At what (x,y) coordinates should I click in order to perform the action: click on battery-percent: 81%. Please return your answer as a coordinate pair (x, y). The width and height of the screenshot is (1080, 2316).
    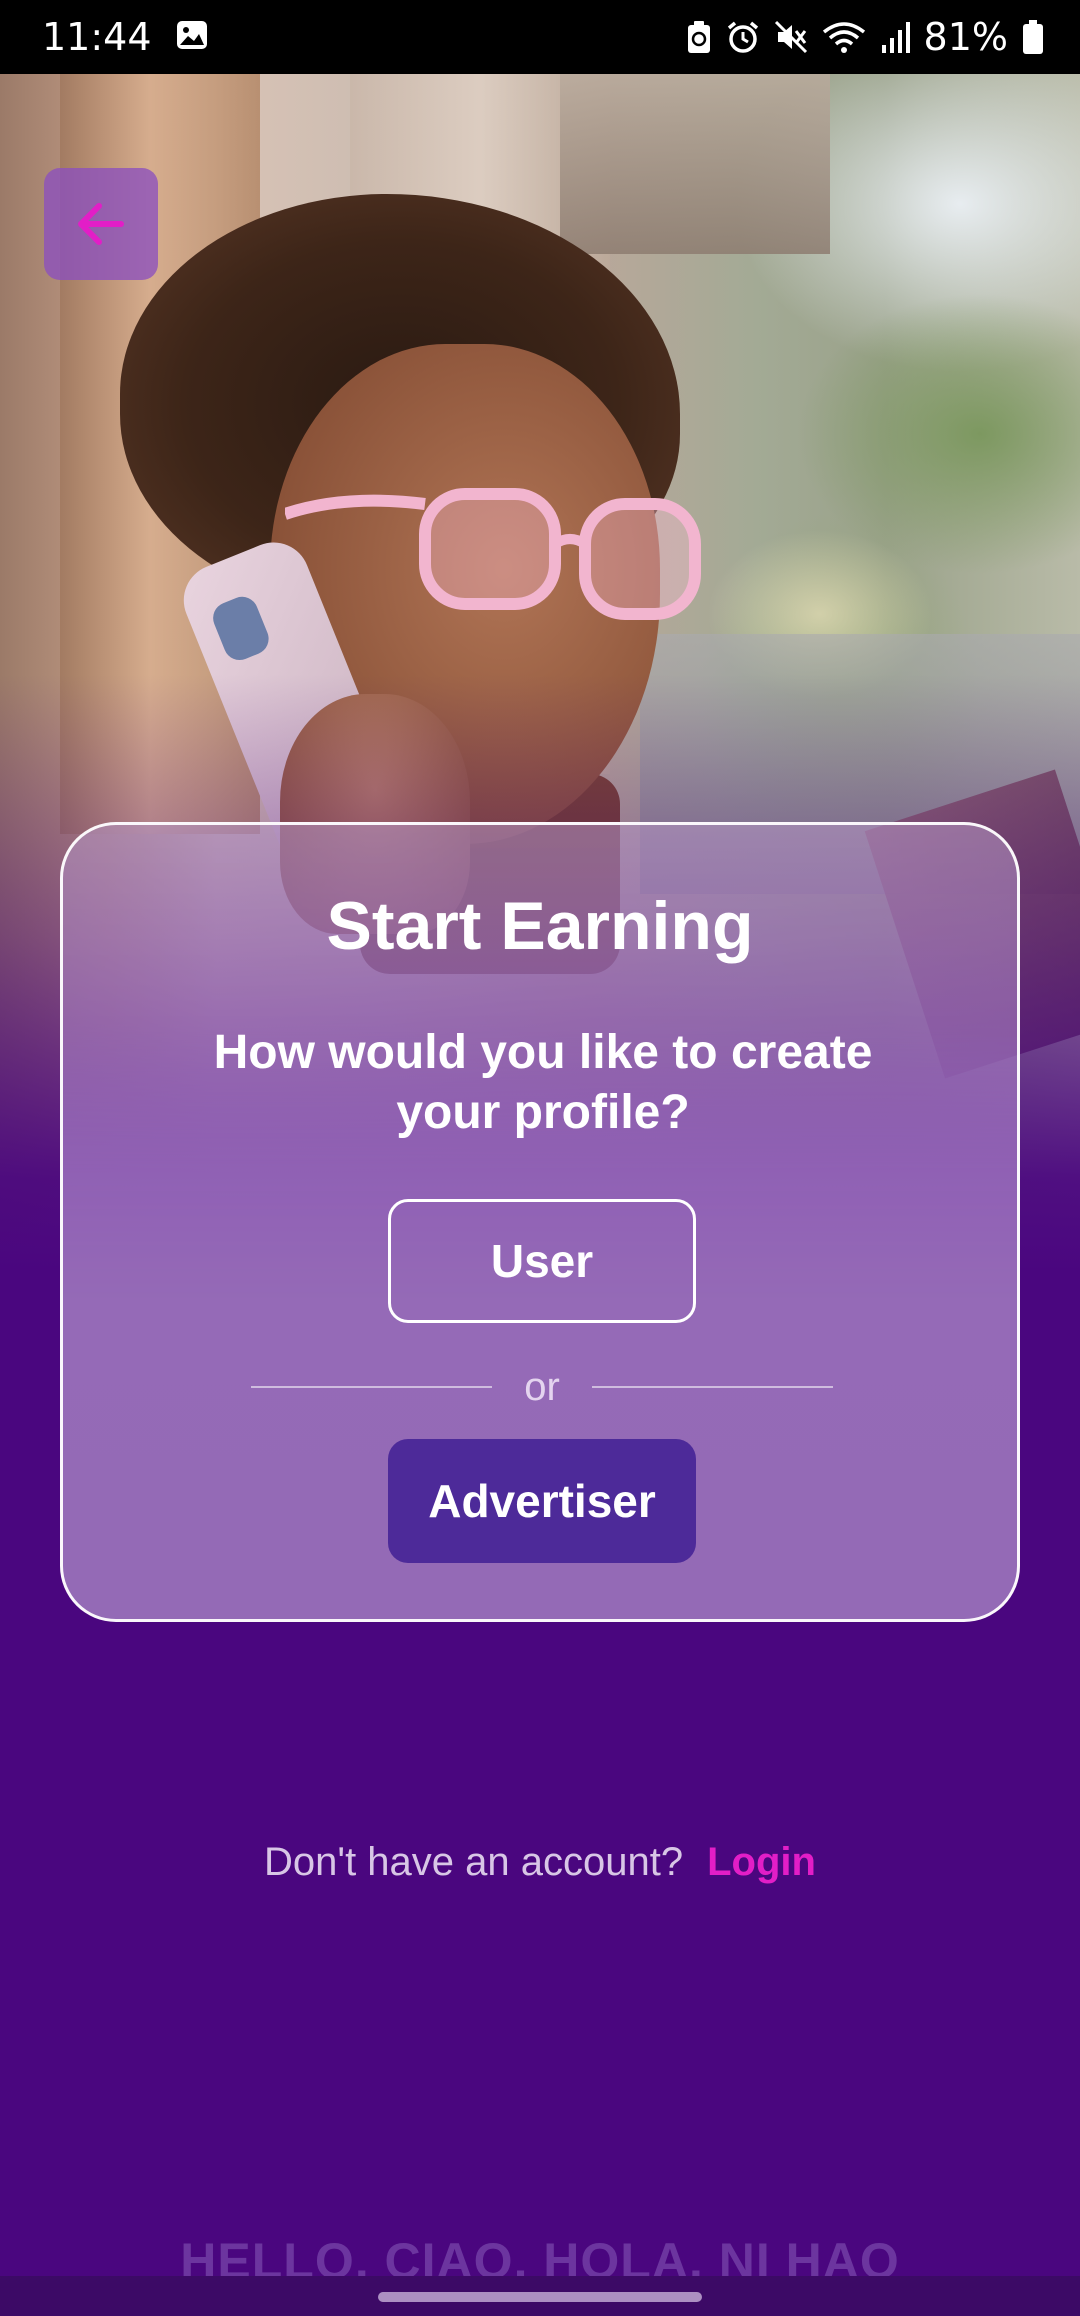
    Looking at the image, I should click on (965, 37).